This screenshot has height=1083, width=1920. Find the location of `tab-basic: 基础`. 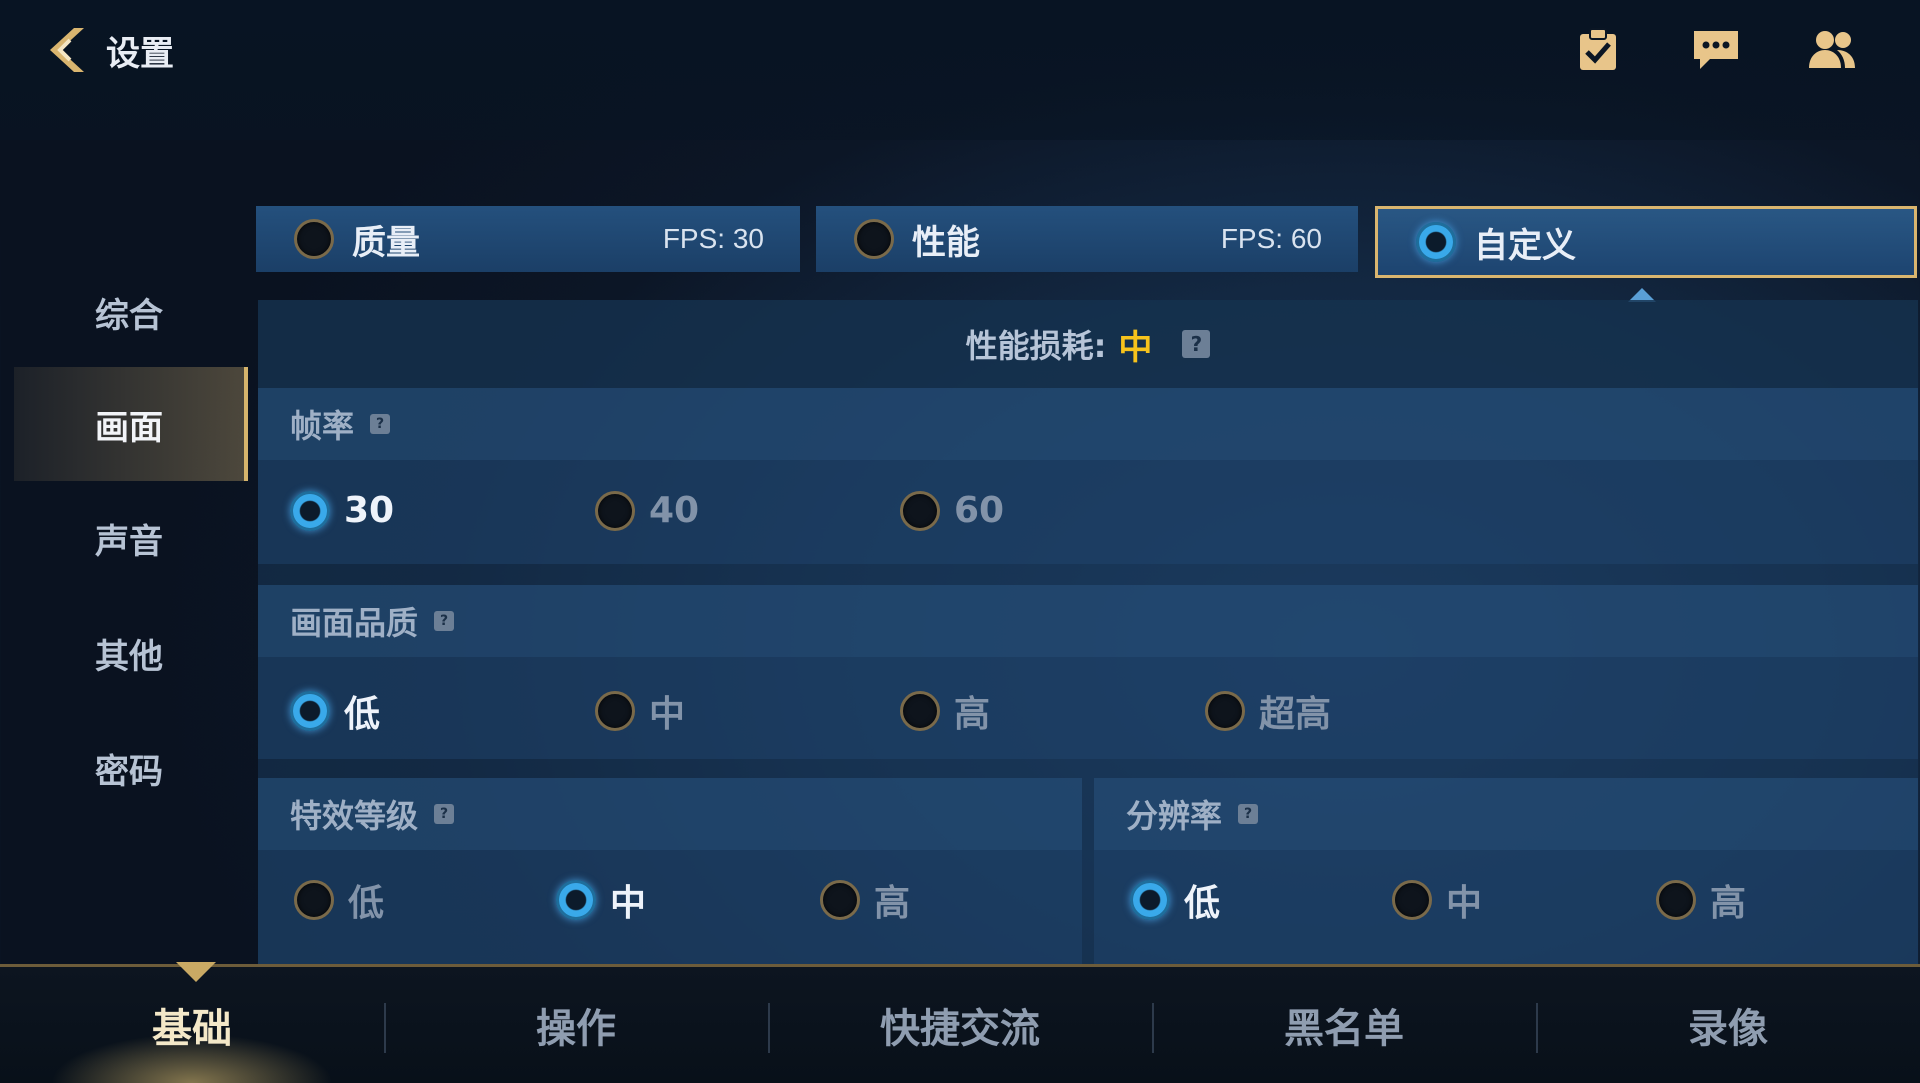

tab-basic: 基础 is located at coordinates (192, 1025).